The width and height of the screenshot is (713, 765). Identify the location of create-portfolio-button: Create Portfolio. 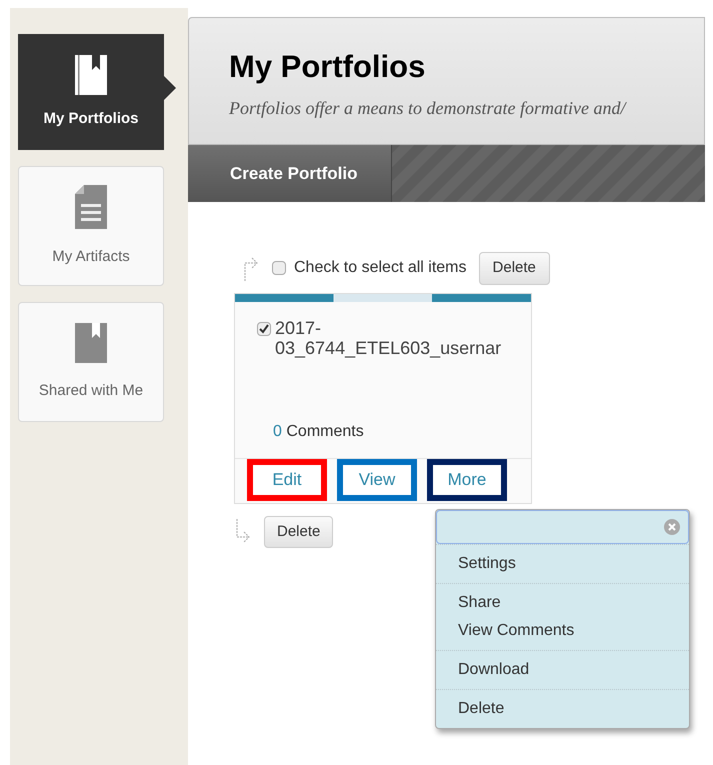
(290, 173).